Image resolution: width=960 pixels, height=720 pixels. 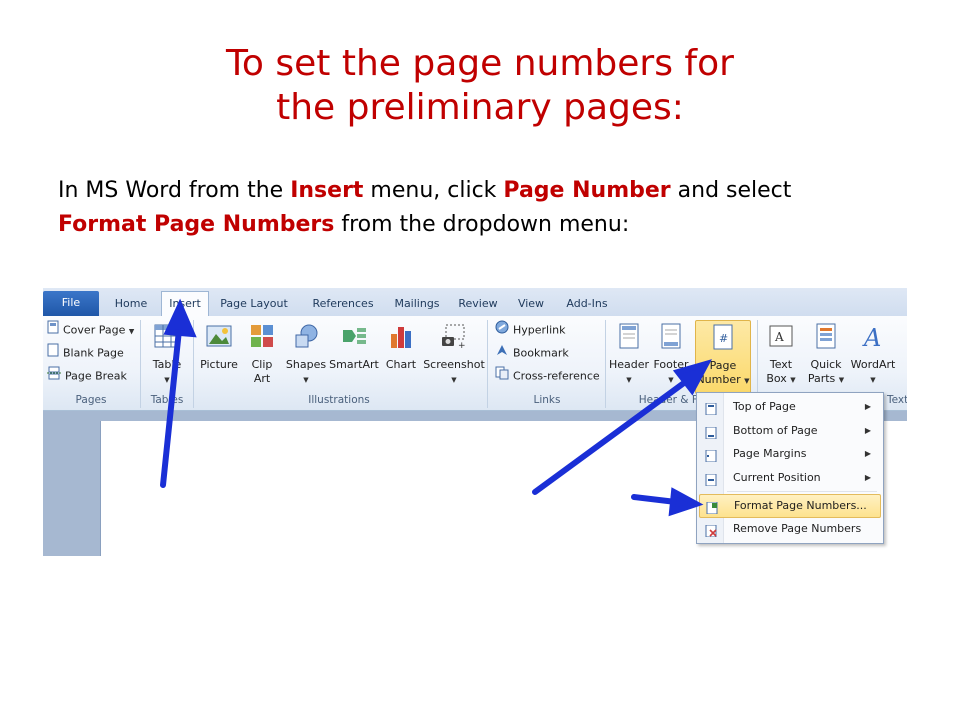 I want to click on hyperlink-label: Hyperlink, so click(x=539, y=330).